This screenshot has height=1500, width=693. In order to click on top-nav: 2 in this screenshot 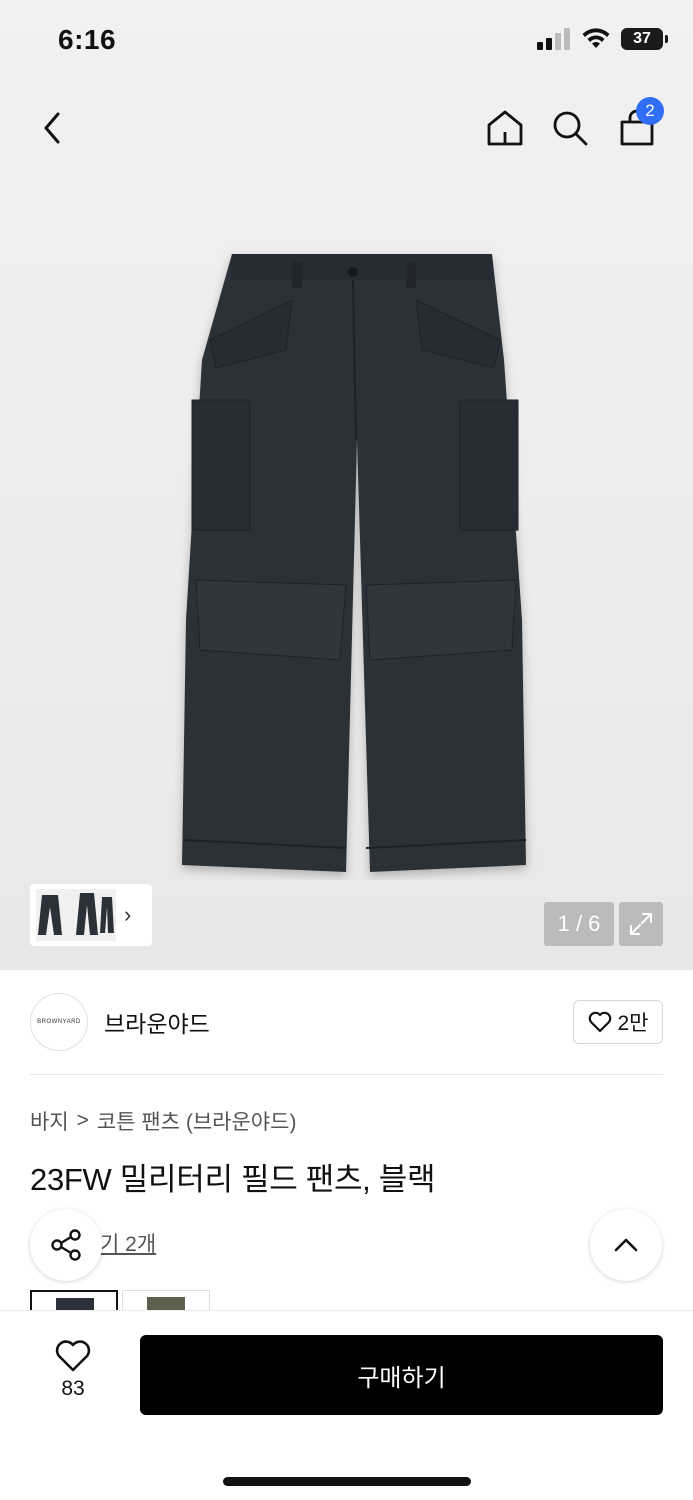, I will do `click(346, 130)`.